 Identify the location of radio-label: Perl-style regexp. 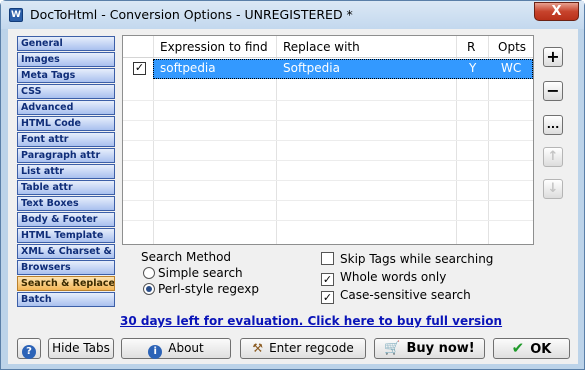
(208, 289).